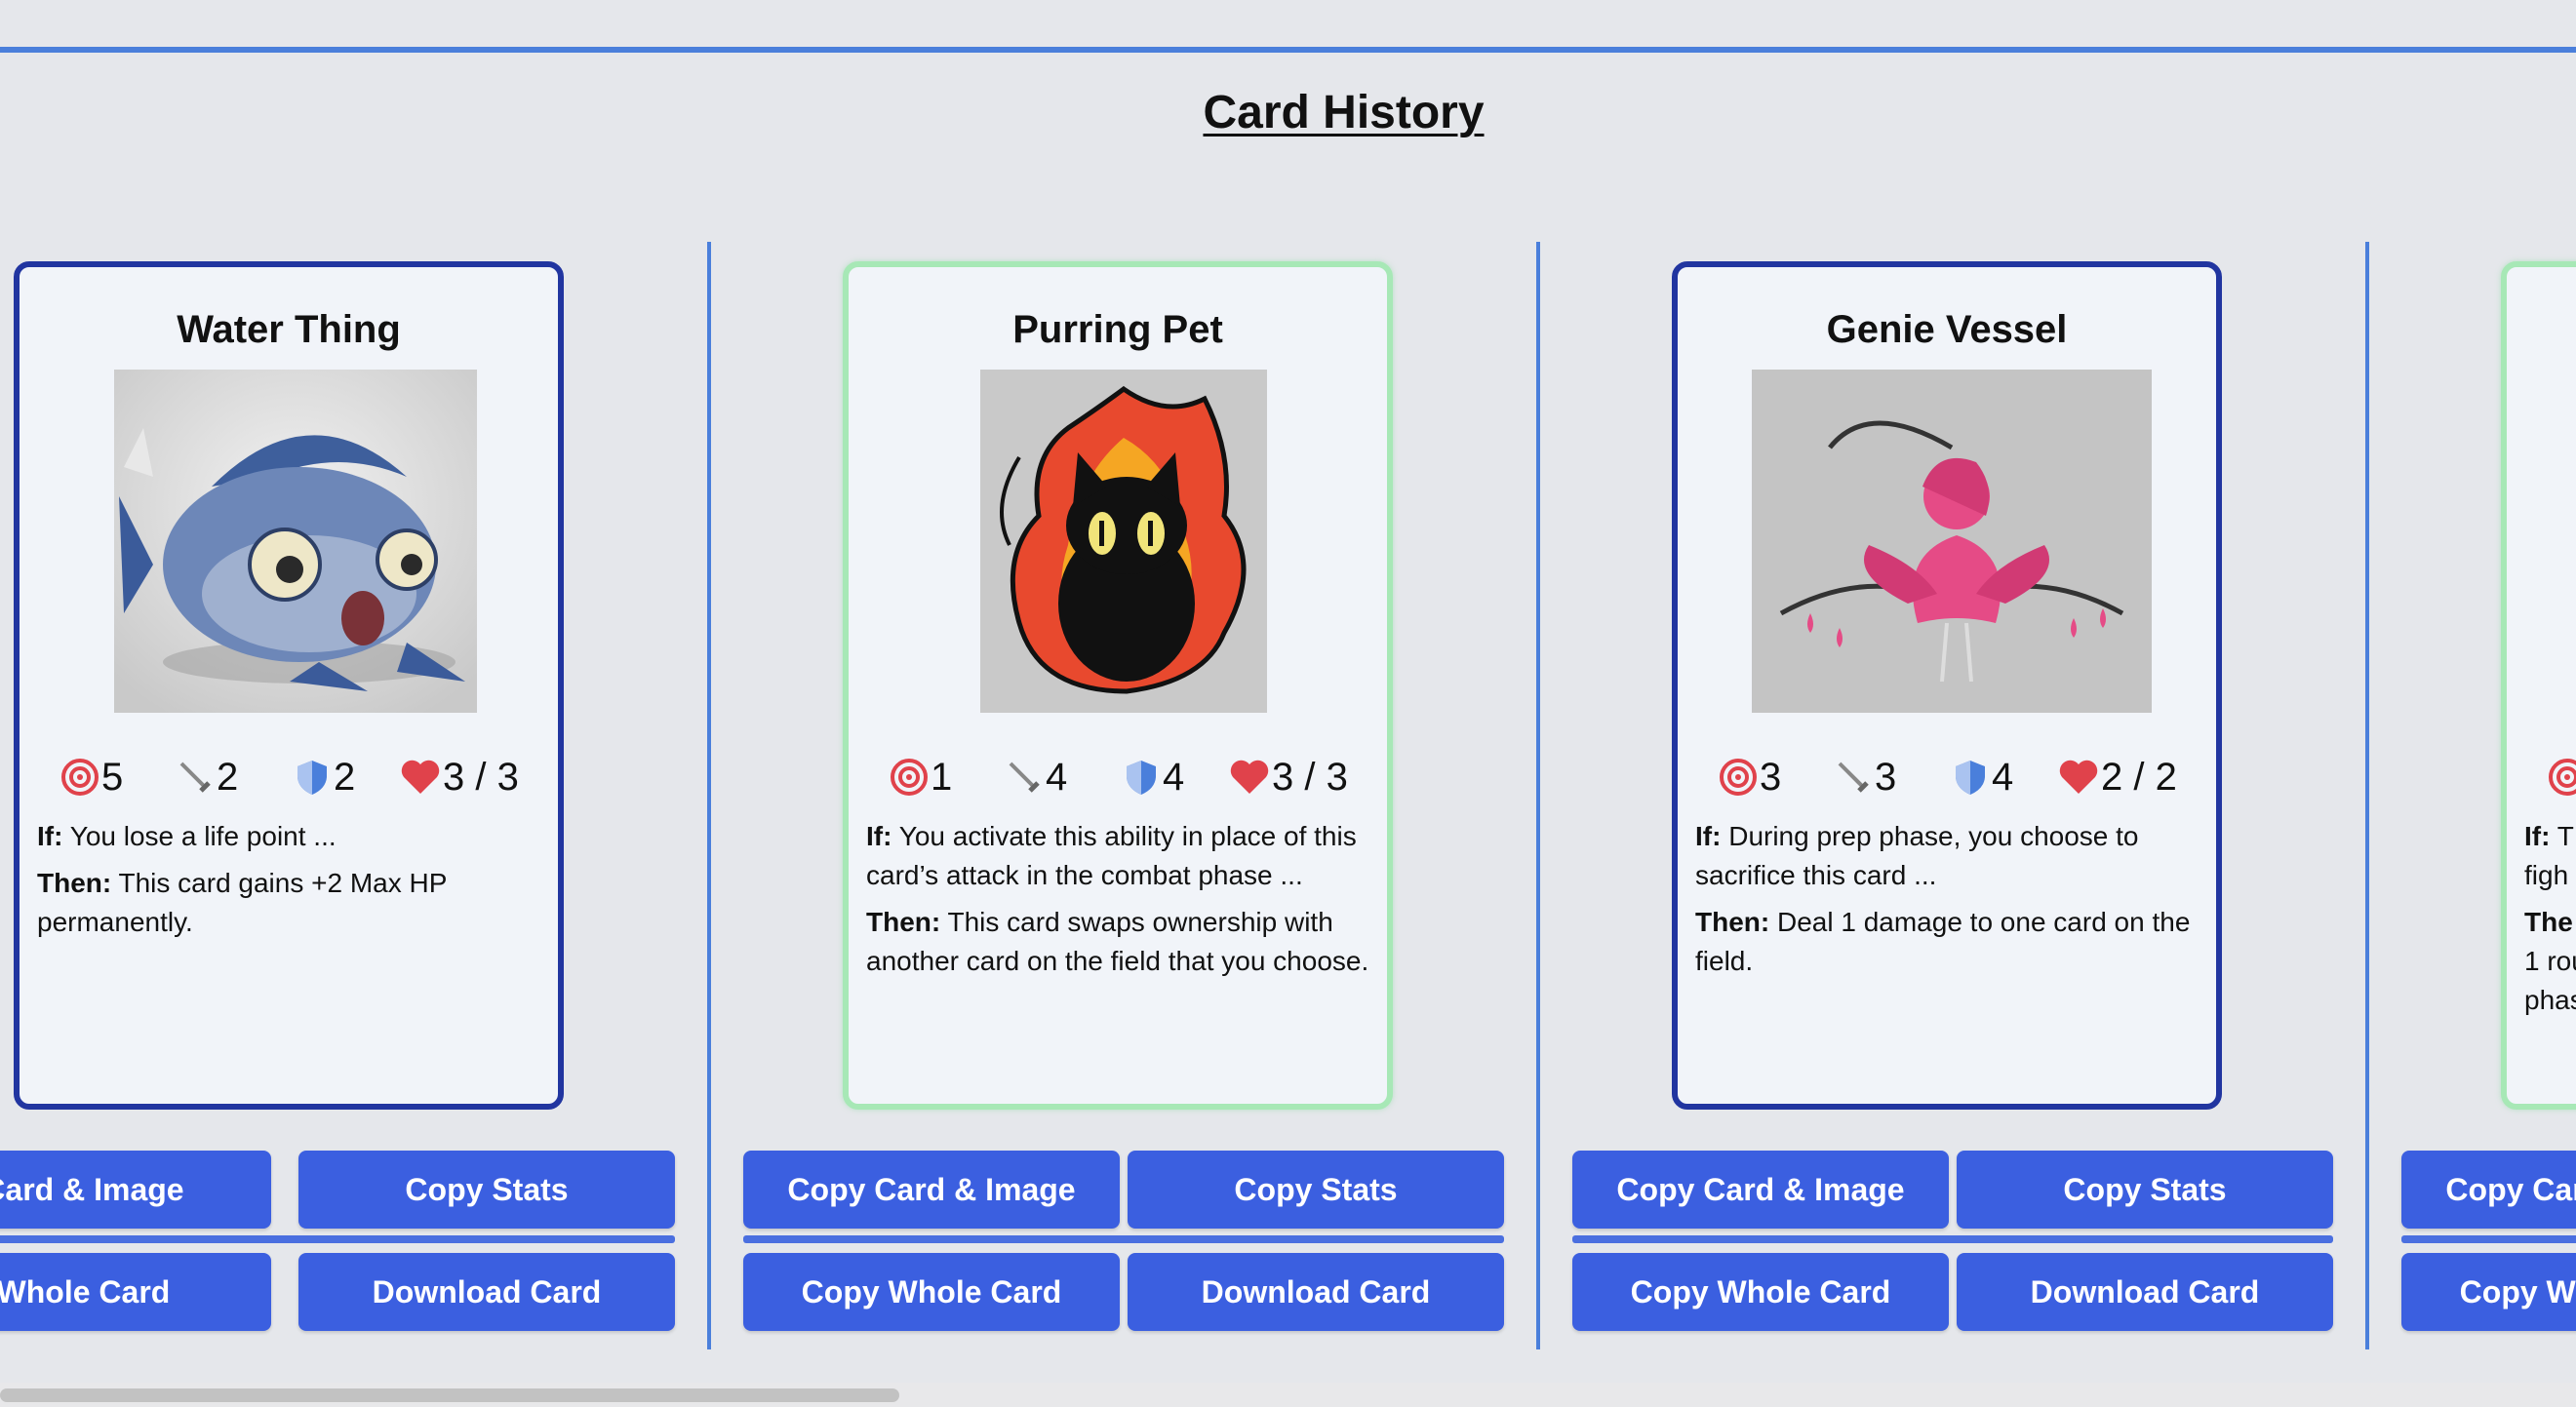 This screenshot has height=1407, width=2576. I want to click on card-stats: 1 4 4 3 / 3, so click(1118, 777).